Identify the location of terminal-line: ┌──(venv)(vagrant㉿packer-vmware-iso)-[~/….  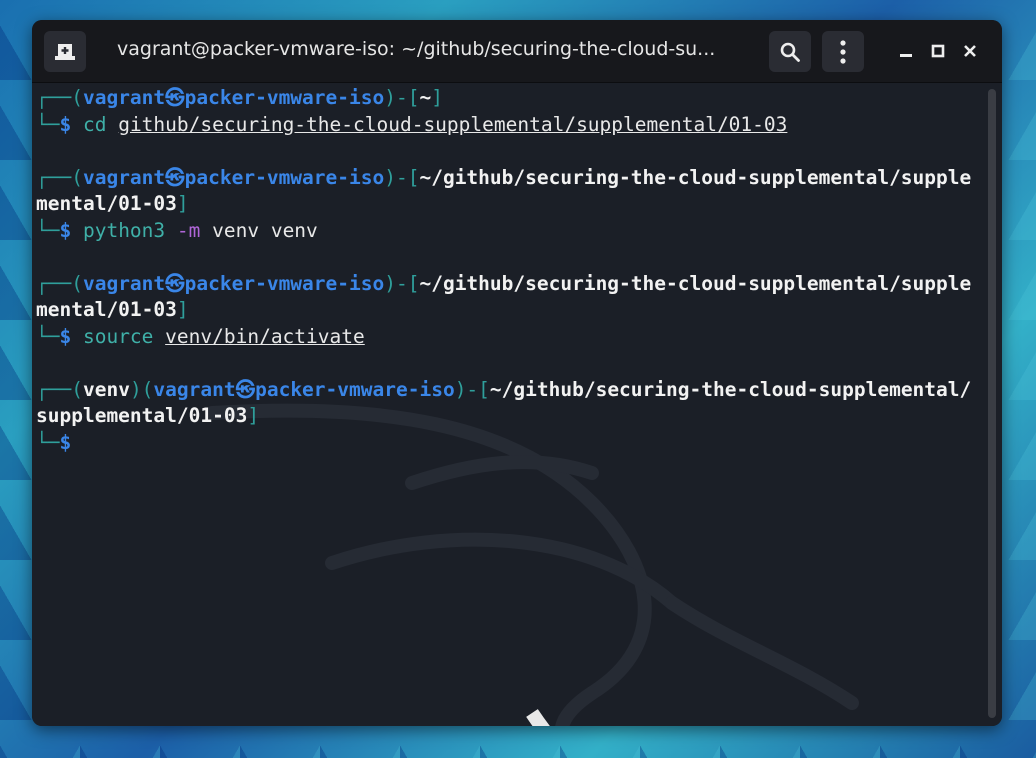
(503, 390).